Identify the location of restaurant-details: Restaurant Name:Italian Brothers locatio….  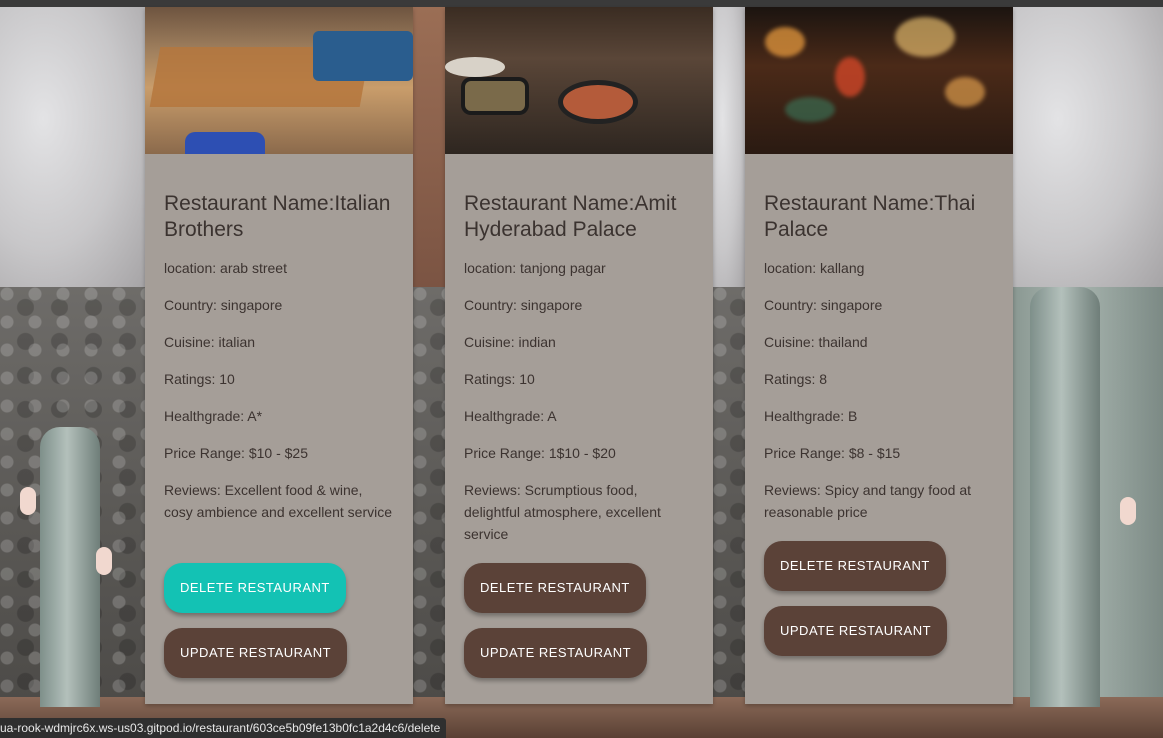
(279, 364).